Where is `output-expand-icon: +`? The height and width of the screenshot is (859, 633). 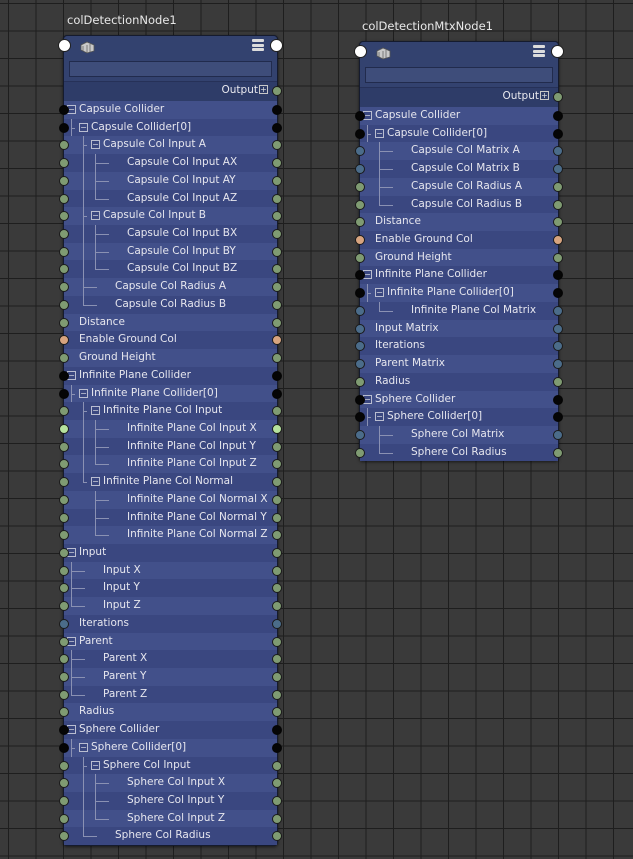 output-expand-icon: + is located at coordinates (544, 95).